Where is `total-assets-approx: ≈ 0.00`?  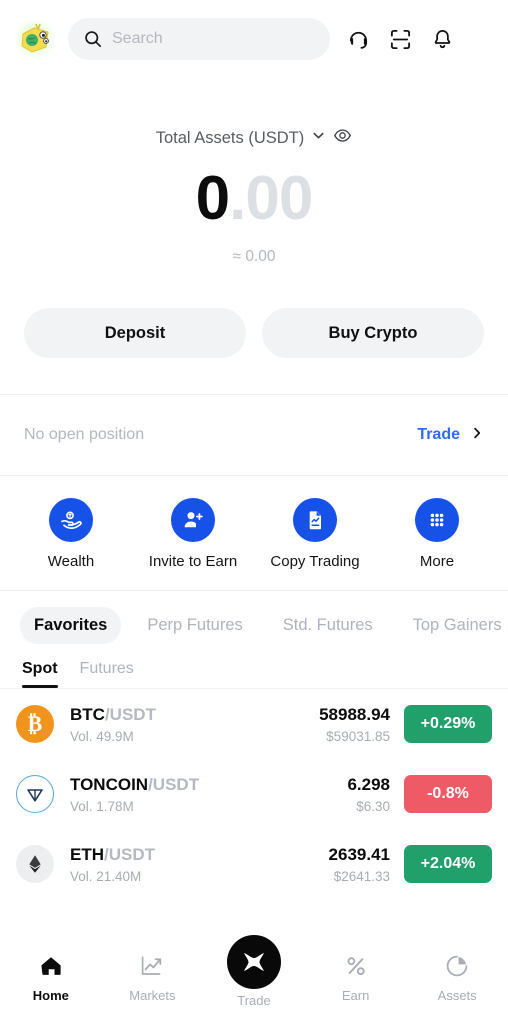
total-assets-approx: ≈ 0.00 is located at coordinates (254, 256).